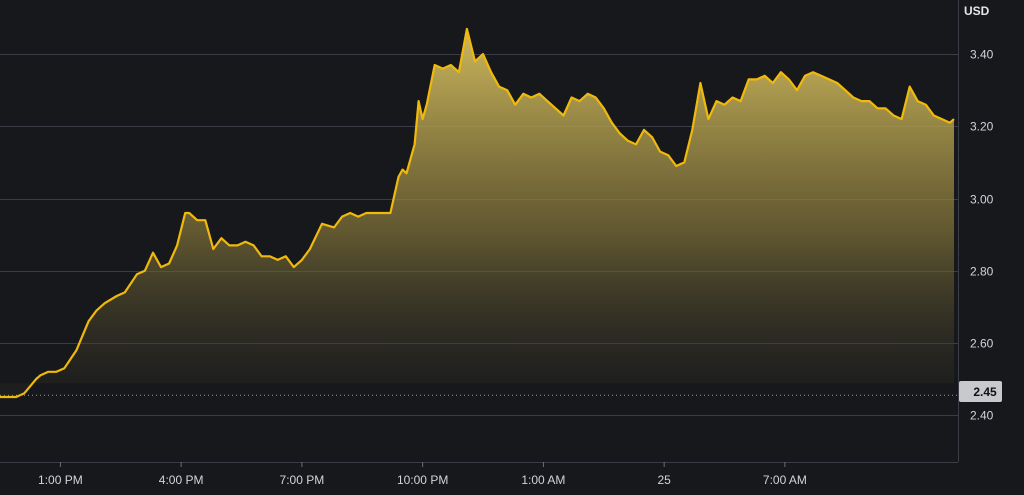  What do you see at coordinates (664, 480) in the screenshot?
I see `time-tick-label: 25` at bounding box center [664, 480].